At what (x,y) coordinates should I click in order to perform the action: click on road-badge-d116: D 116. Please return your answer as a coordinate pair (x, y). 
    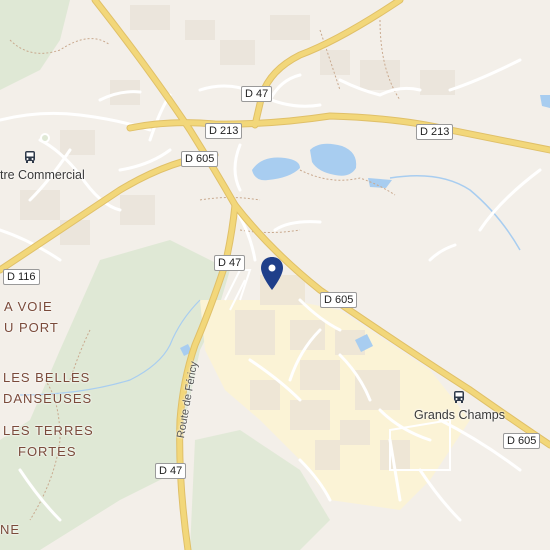
    Looking at the image, I should click on (21, 277).